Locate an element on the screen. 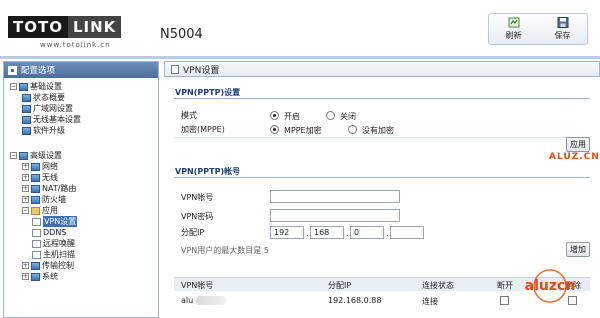  tree-item-label: 无线 is located at coordinates (50, 177).